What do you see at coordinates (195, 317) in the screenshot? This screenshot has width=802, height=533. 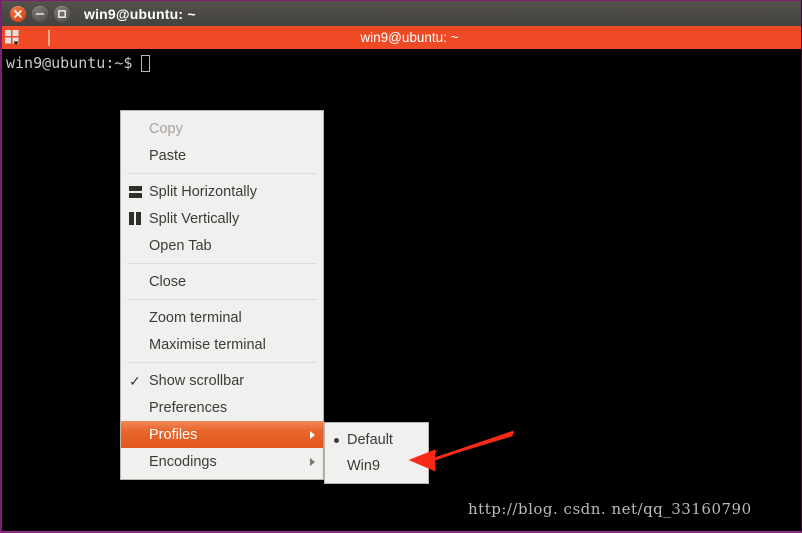 I see `menu-item-label: Zoom terminal` at bounding box center [195, 317].